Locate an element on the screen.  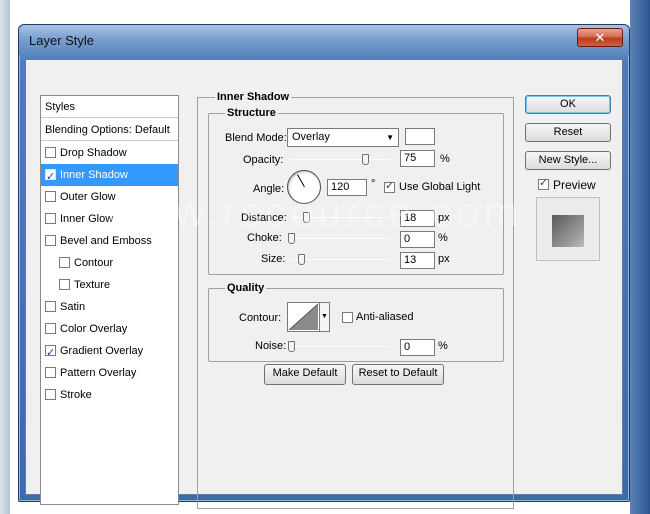
style-item-label: Pattern Overlay is located at coordinates (98, 373).